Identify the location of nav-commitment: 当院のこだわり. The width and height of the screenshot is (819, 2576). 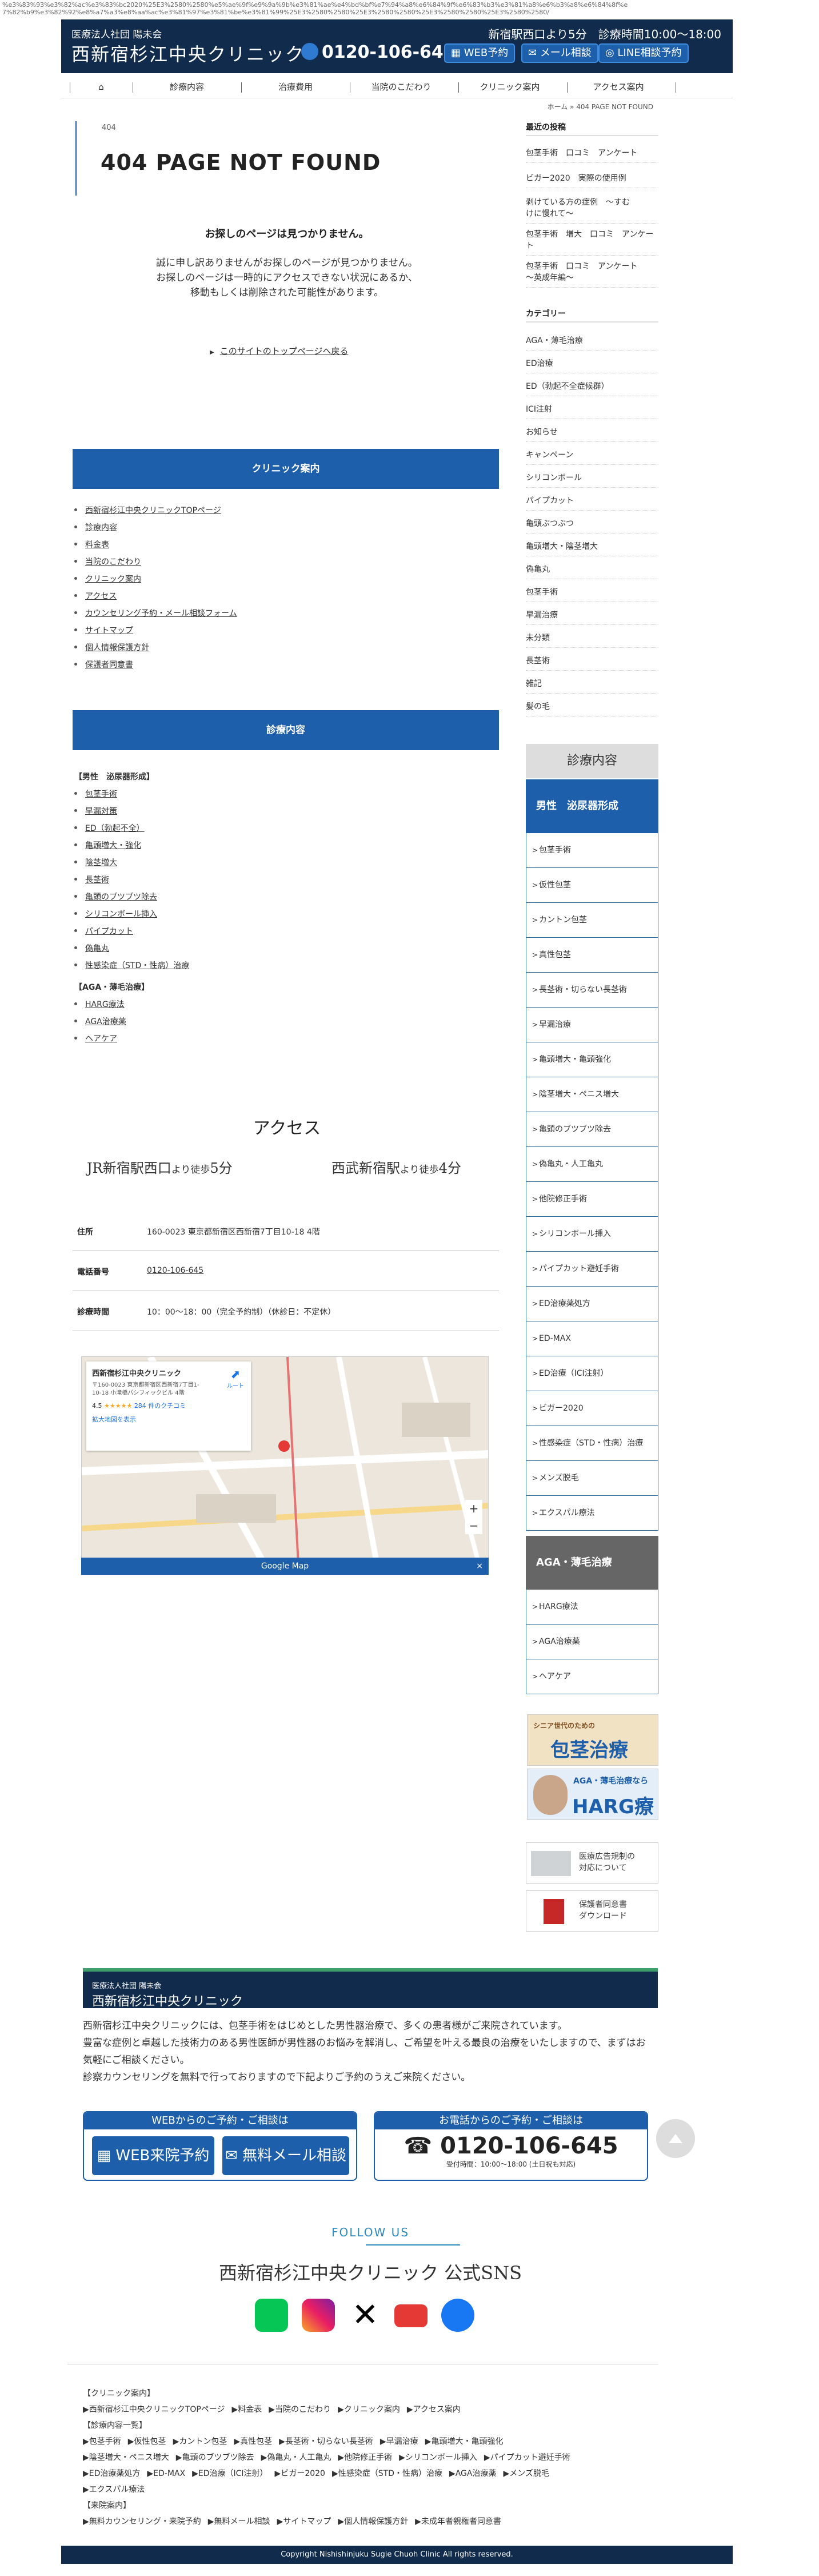
(401, 86).